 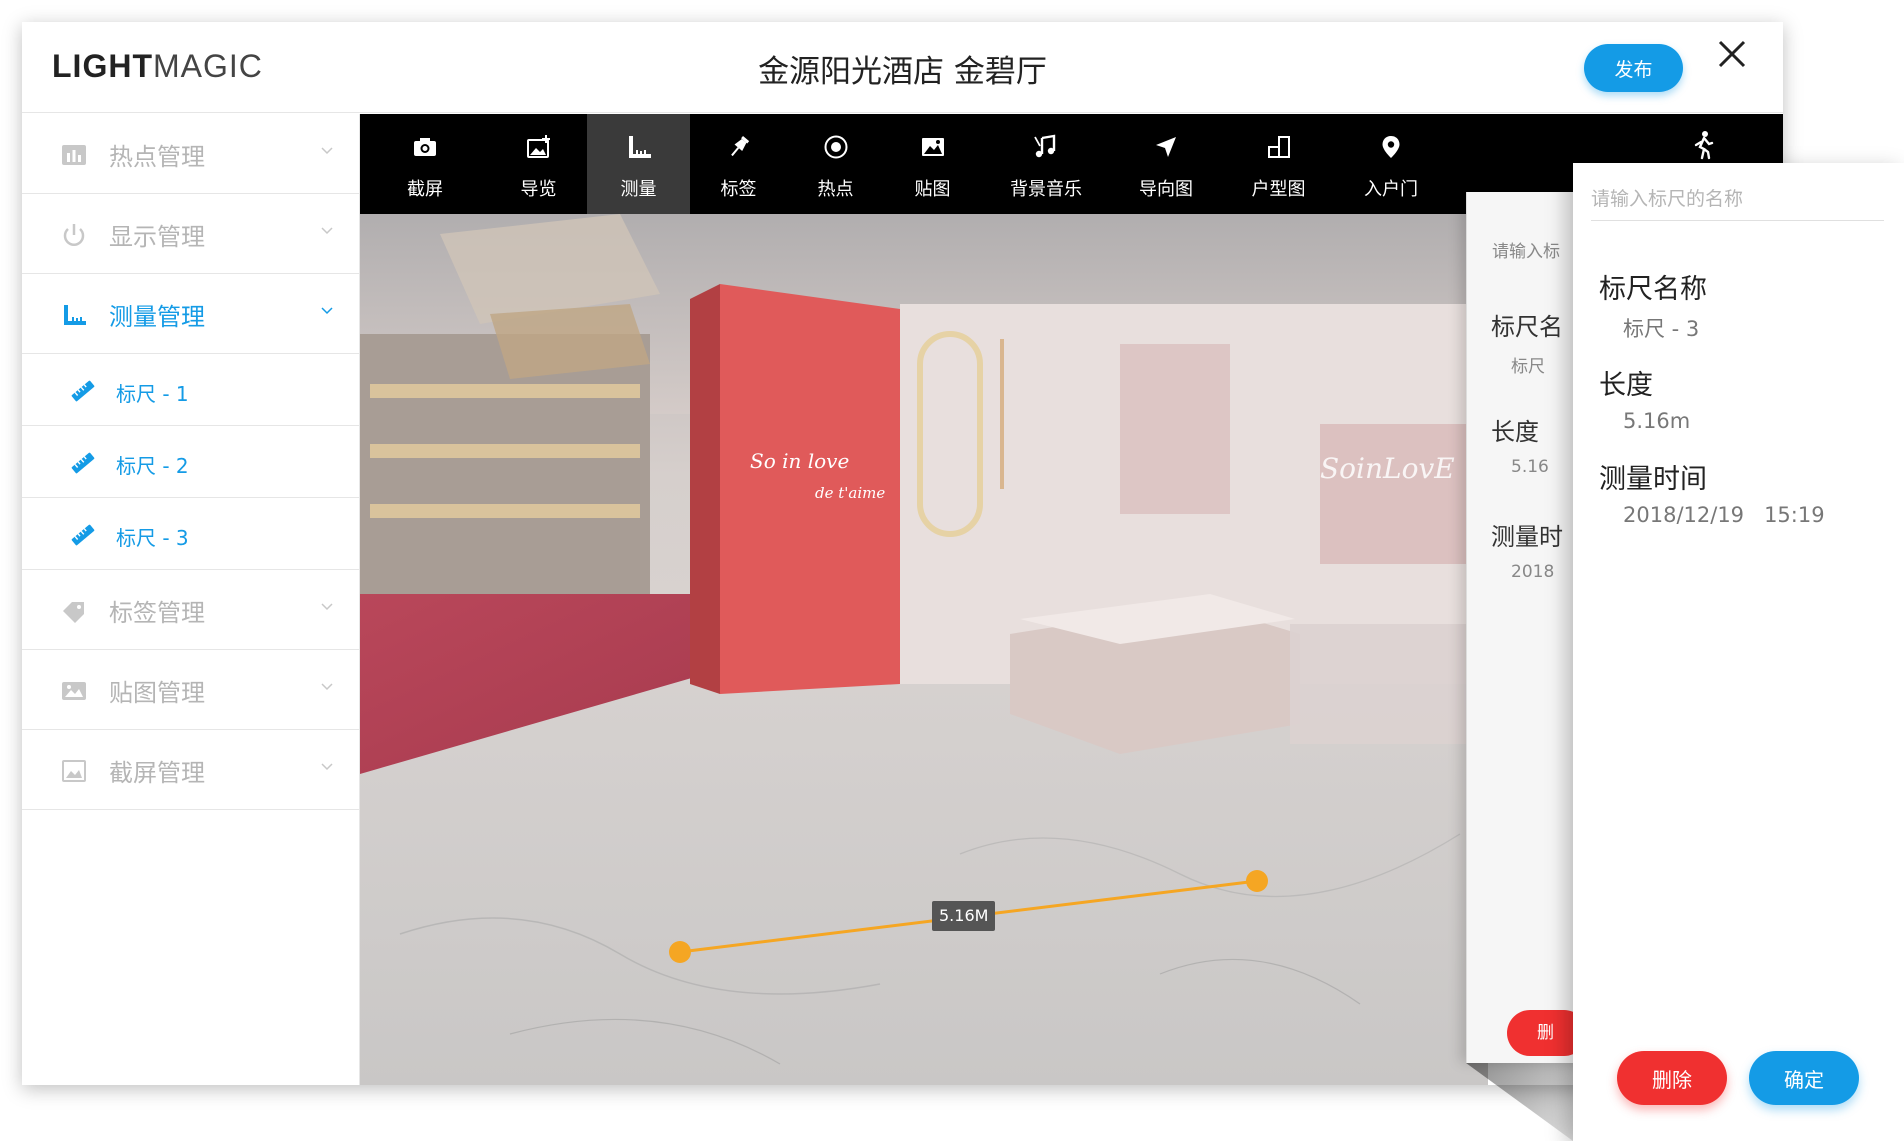 I want to click on ruler-list-item: 标尺 - 1, so click(x=190, y=390).